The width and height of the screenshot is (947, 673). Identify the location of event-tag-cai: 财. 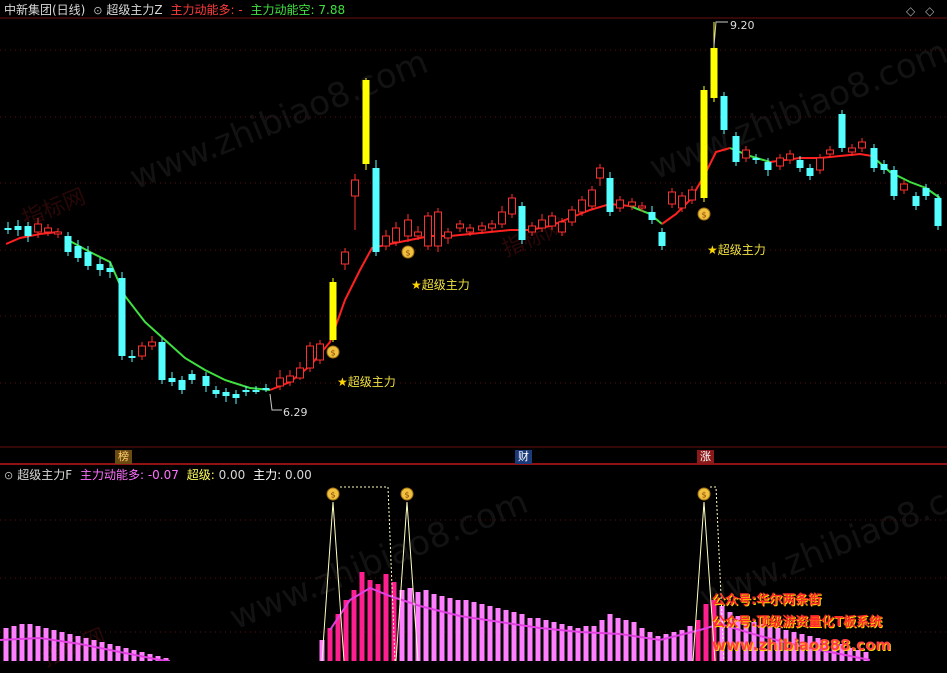
(523, 457).